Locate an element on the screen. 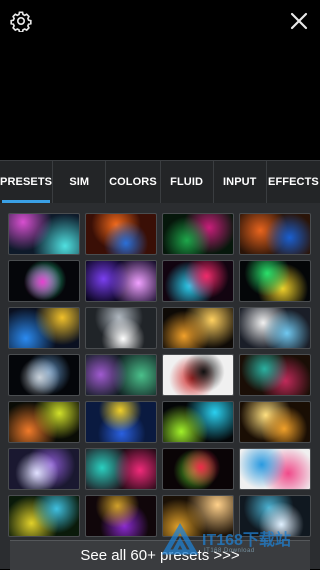  close-icon is located at coordinates (299, 21).